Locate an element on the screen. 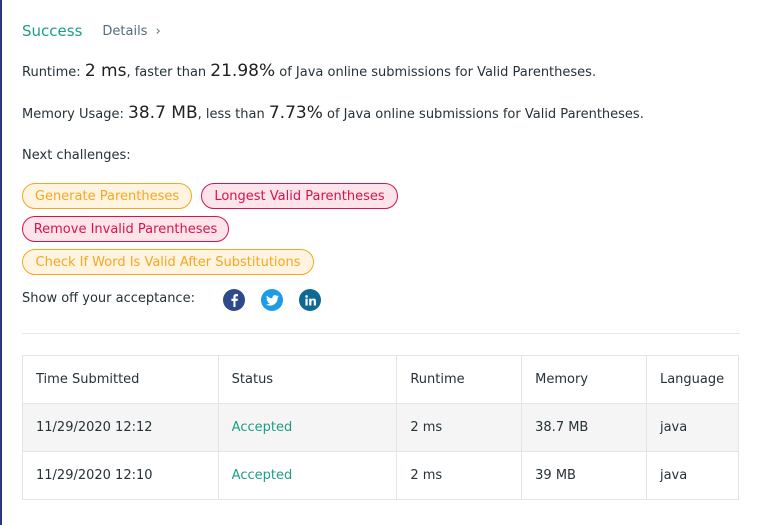 The height and width of the screenshot is (525, 757). chevron-right-icon: › is located at coordinates (158, 31).